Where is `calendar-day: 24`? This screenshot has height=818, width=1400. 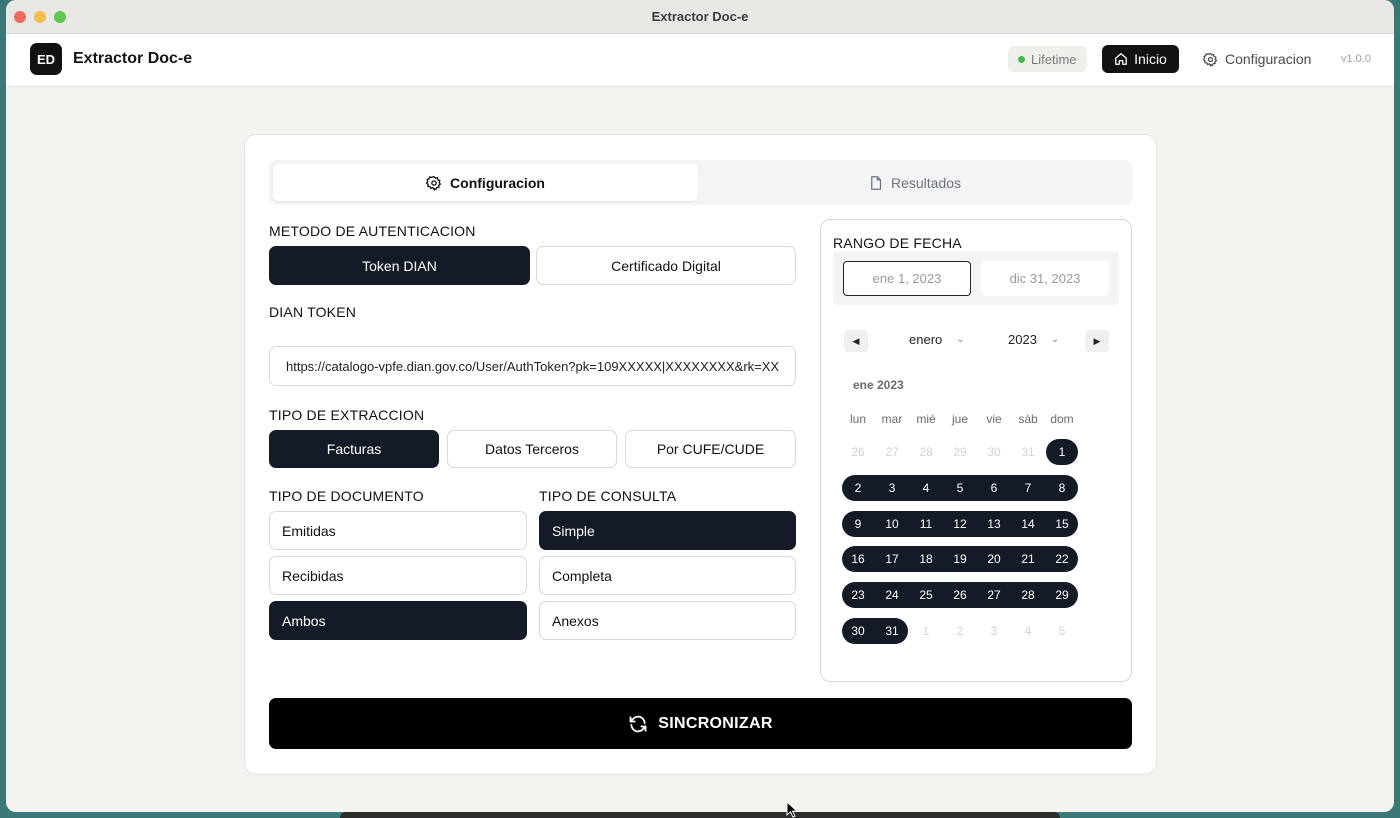 calendar-day: 24 is located at coordinates (892, 595).